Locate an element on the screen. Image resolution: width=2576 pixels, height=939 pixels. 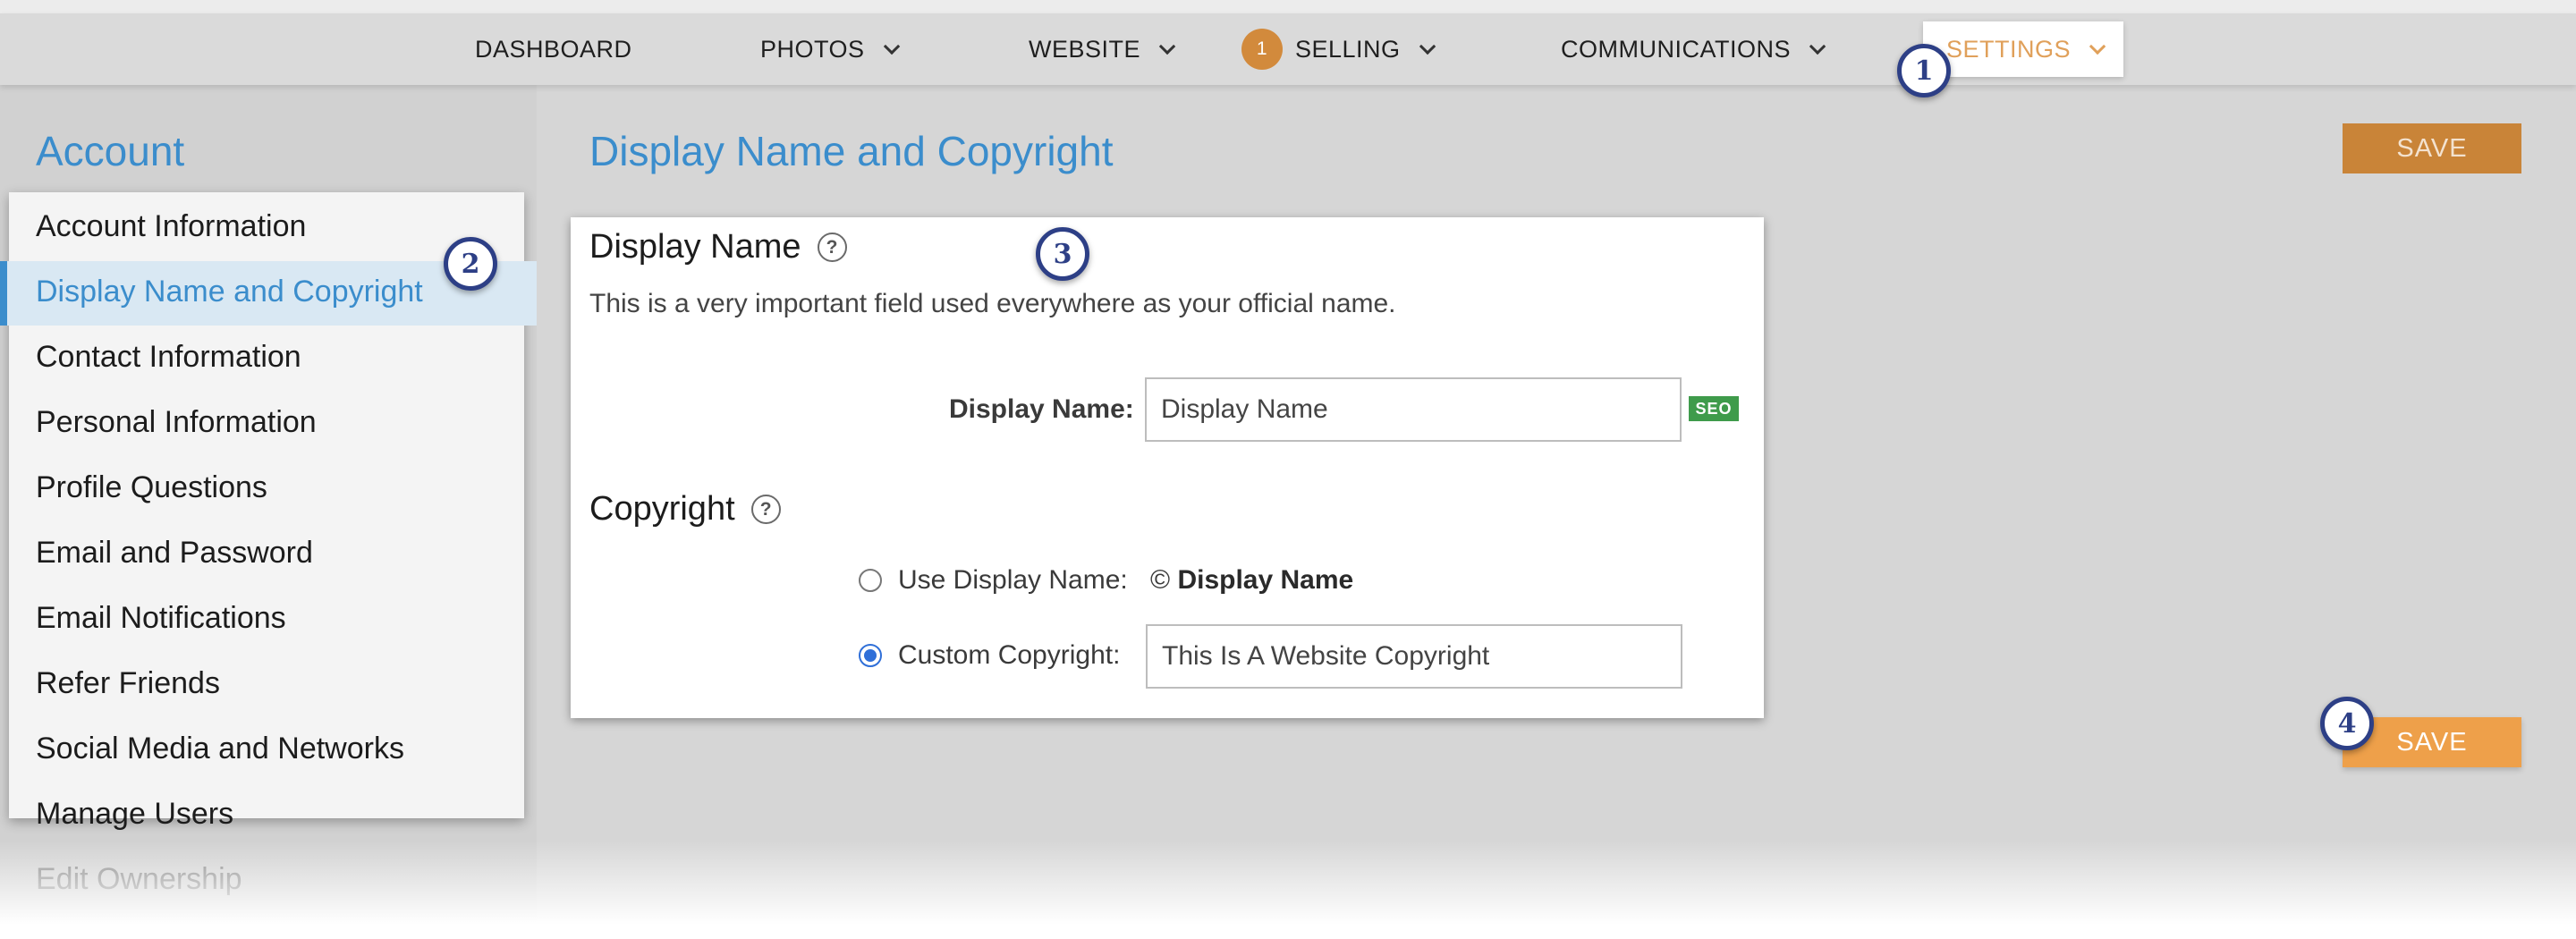
sidebar-item-email-notifications: Email Notifications is located at coordinates (161, 618).